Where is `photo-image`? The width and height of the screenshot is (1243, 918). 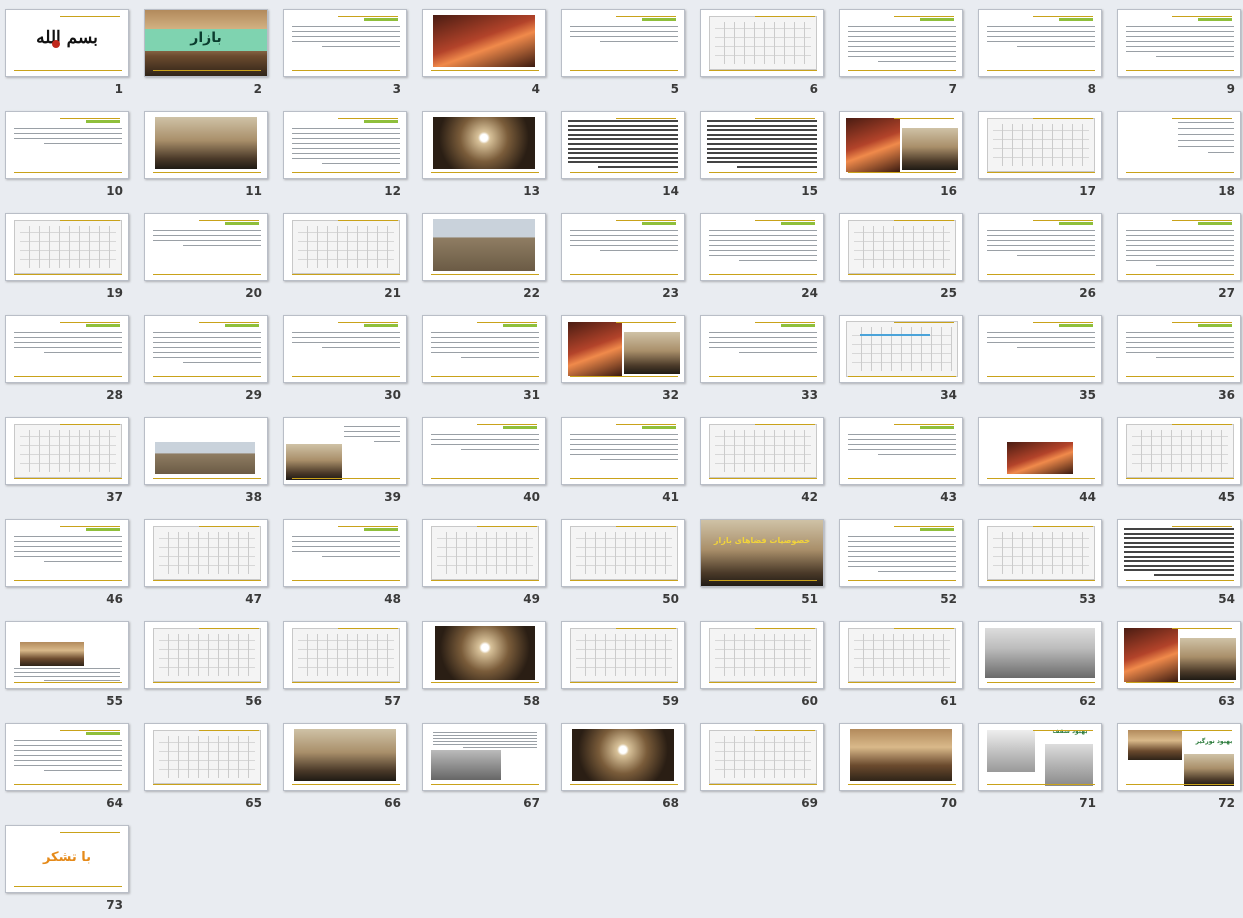
photo-image is located at coordinates (484, 143).